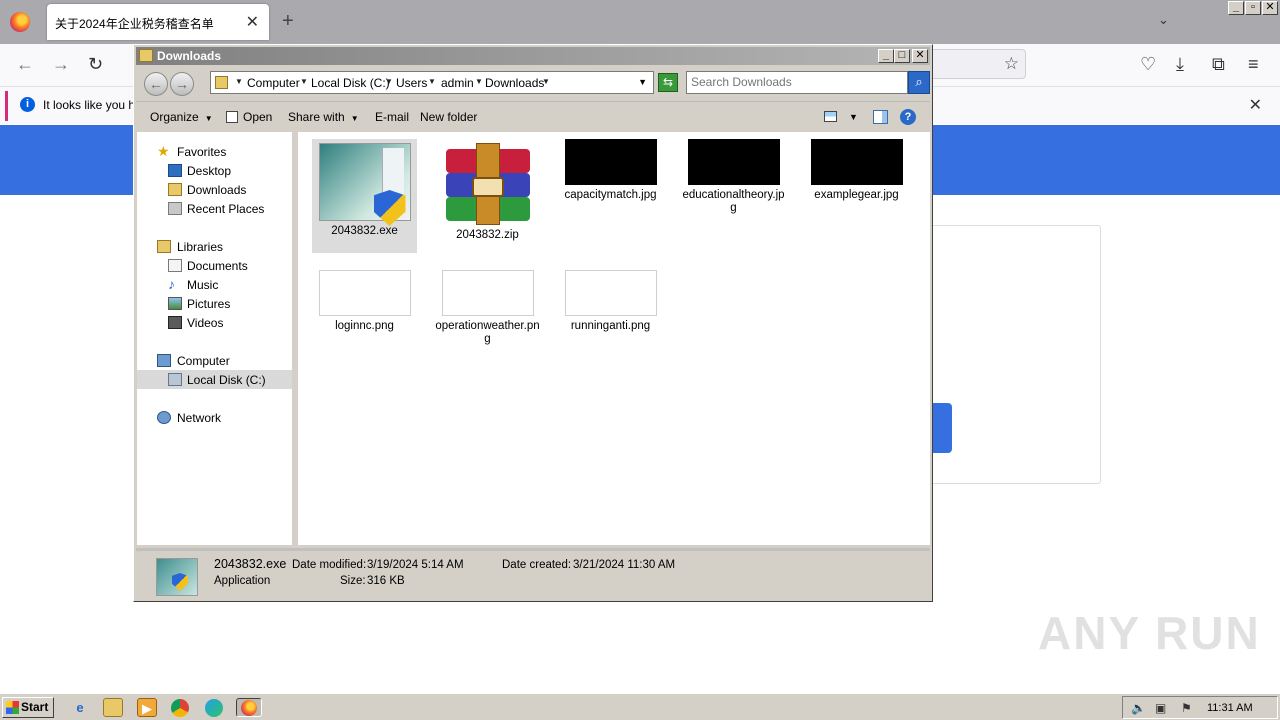 This screenshot has width=1280, height=720. I want to click on breadcrumb-item: Downloads, so click(514, 83).